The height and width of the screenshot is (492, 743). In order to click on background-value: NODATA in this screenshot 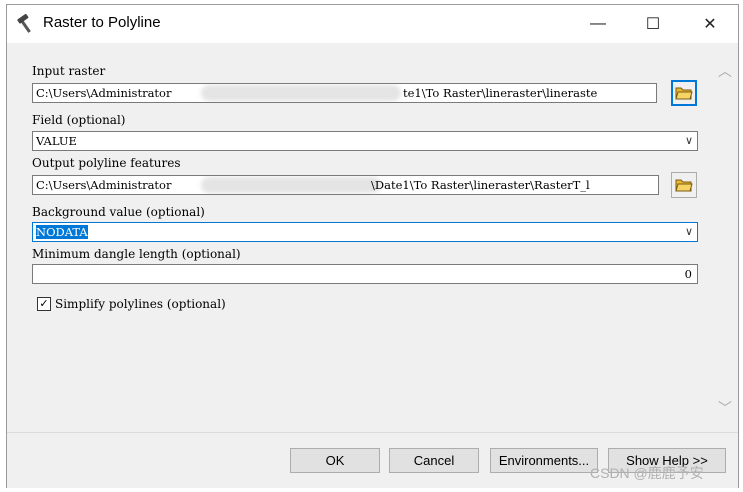, I will do `click(62, 232)`.